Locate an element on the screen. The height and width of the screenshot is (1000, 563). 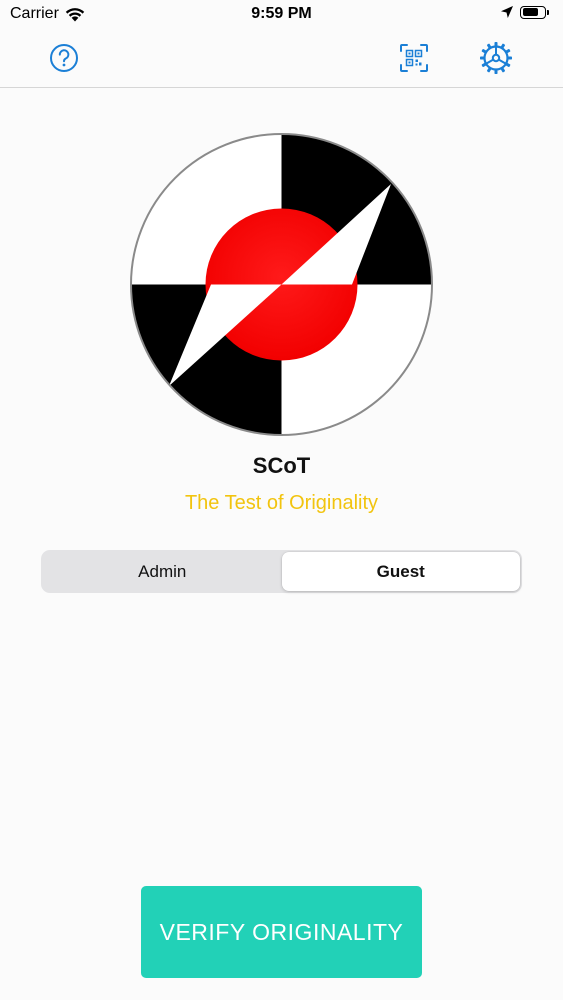
help-button is located at coordinates (64, 58).